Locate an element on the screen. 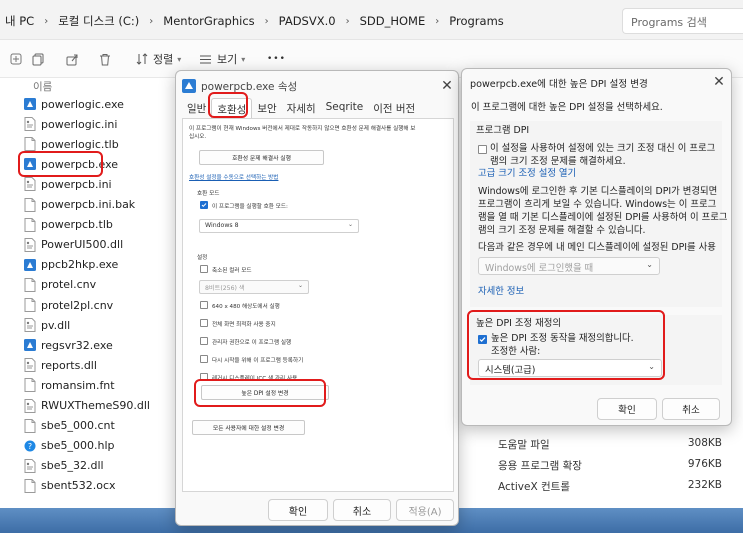  copy-icon-button is located at coordinates (38, 59).